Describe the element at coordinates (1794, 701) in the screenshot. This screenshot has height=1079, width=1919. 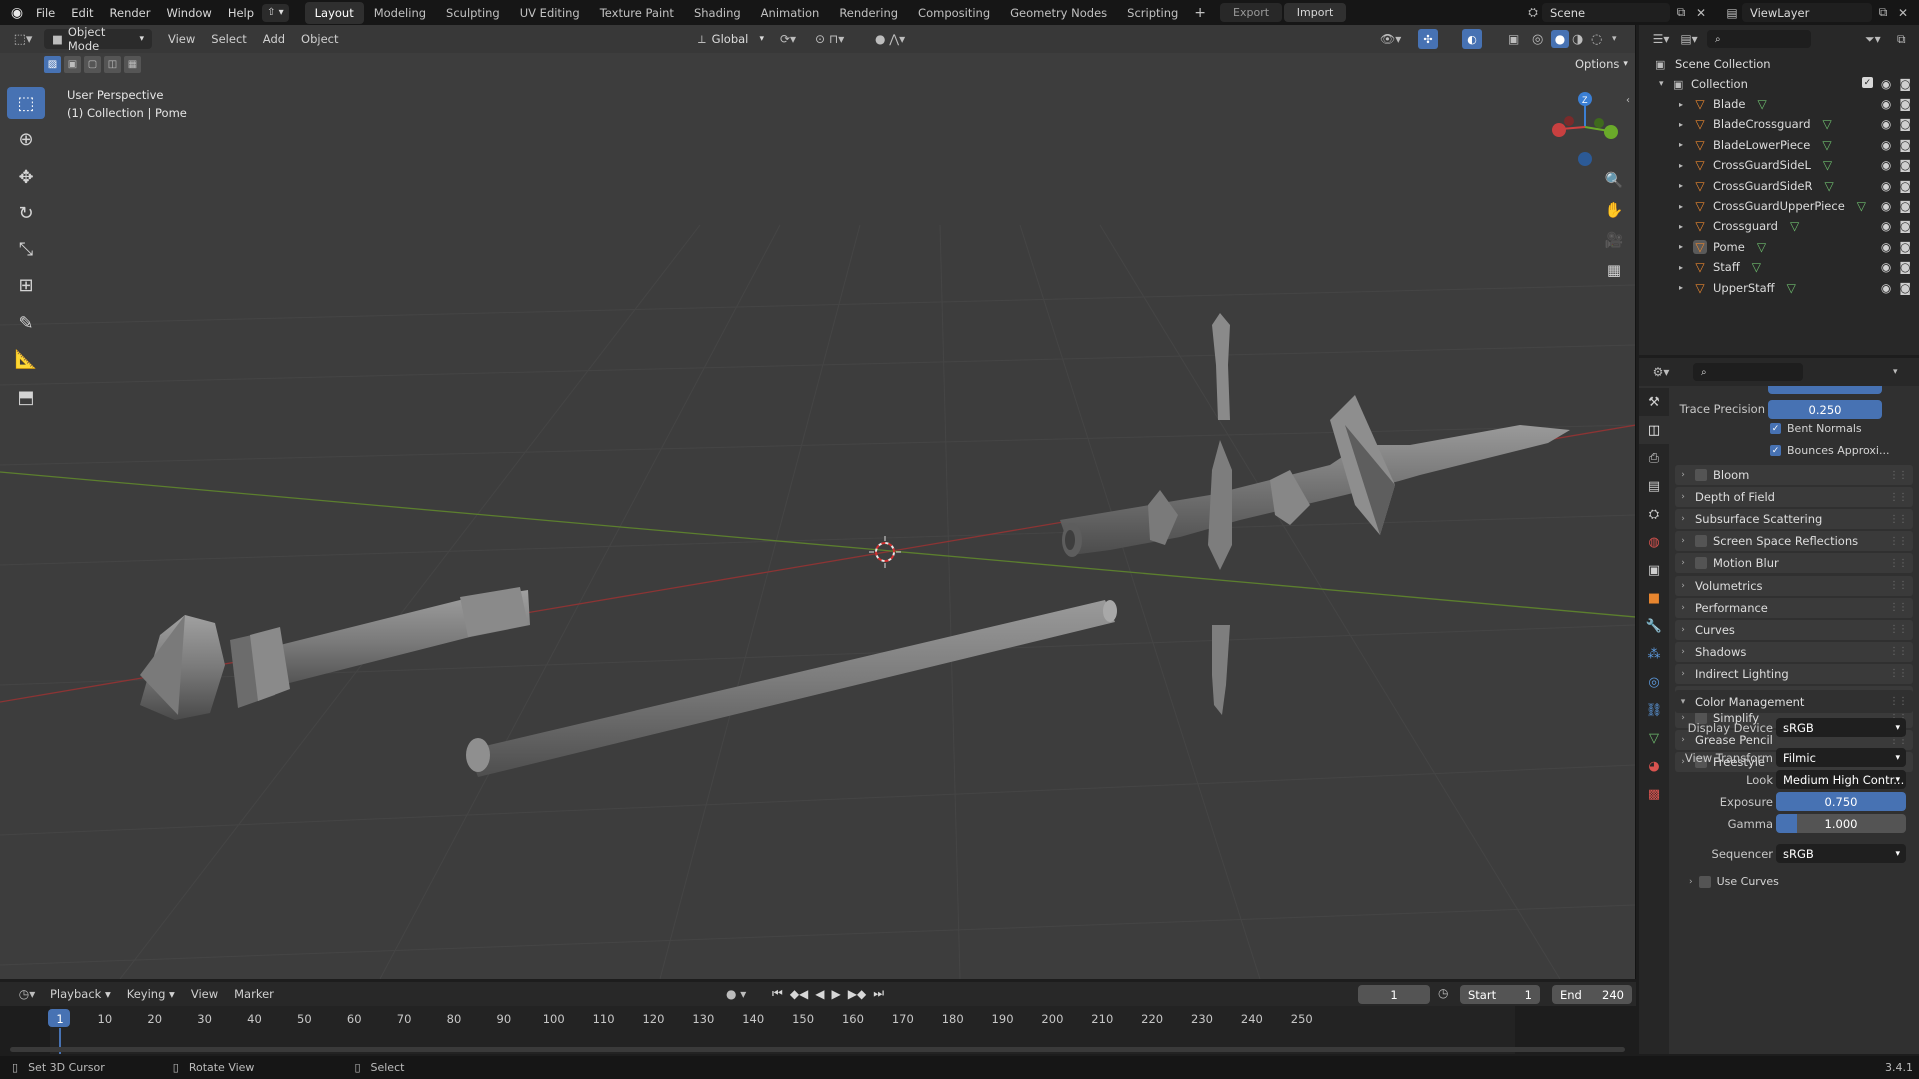
I see `color-management-panel-header: ▾ Color Management ⋮⋮` at that location.